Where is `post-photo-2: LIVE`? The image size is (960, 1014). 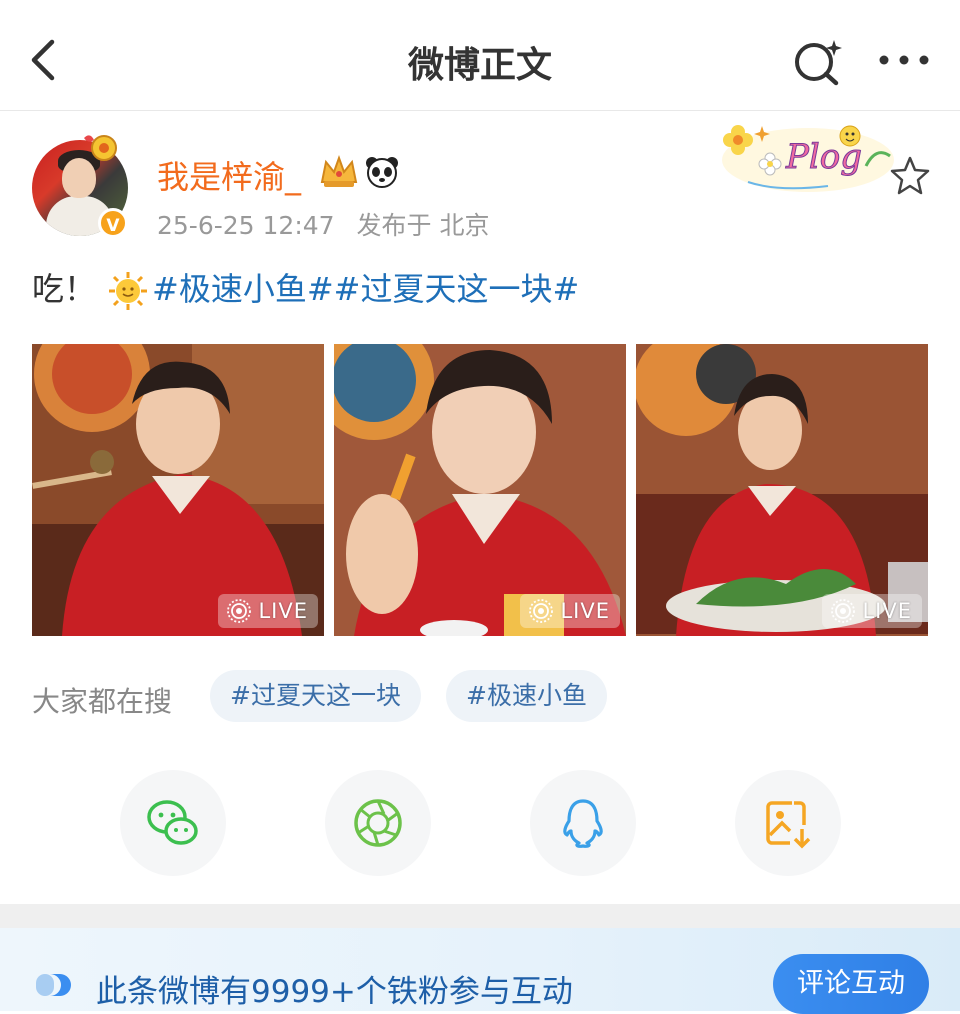 post-photo-2: LIVE is located at coordinates (480, 490).